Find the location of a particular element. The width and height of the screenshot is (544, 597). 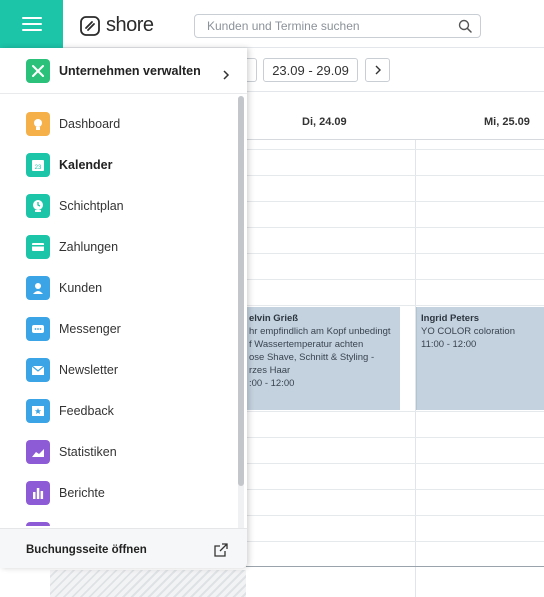

star-icon is located at coordinates (38, 411).